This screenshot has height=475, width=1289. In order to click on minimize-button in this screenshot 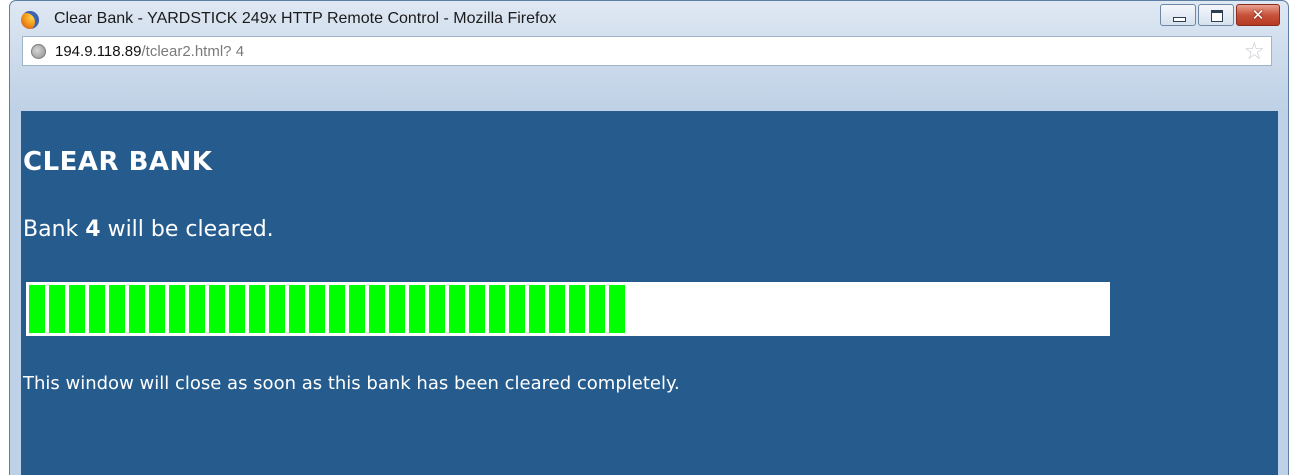, I will do `click(1178, 15)`.